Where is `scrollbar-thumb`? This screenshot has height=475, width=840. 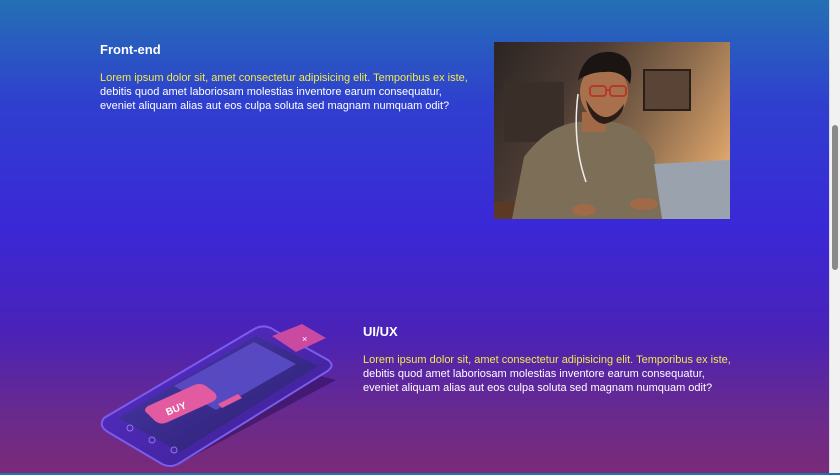 scrollbar-thumb is located at coordinates (835, 197).